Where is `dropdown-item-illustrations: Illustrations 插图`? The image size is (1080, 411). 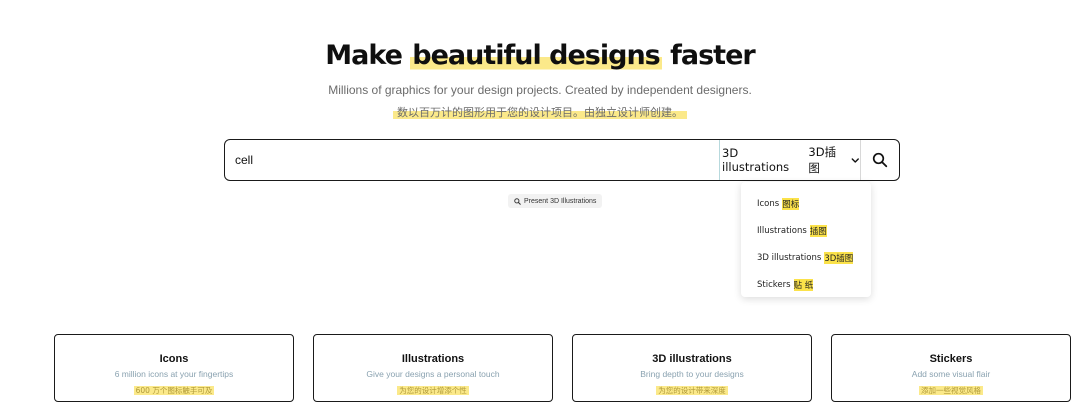 dropdown-item-illustrations: Illustrations 插图 is located at coordinates (806, 230).